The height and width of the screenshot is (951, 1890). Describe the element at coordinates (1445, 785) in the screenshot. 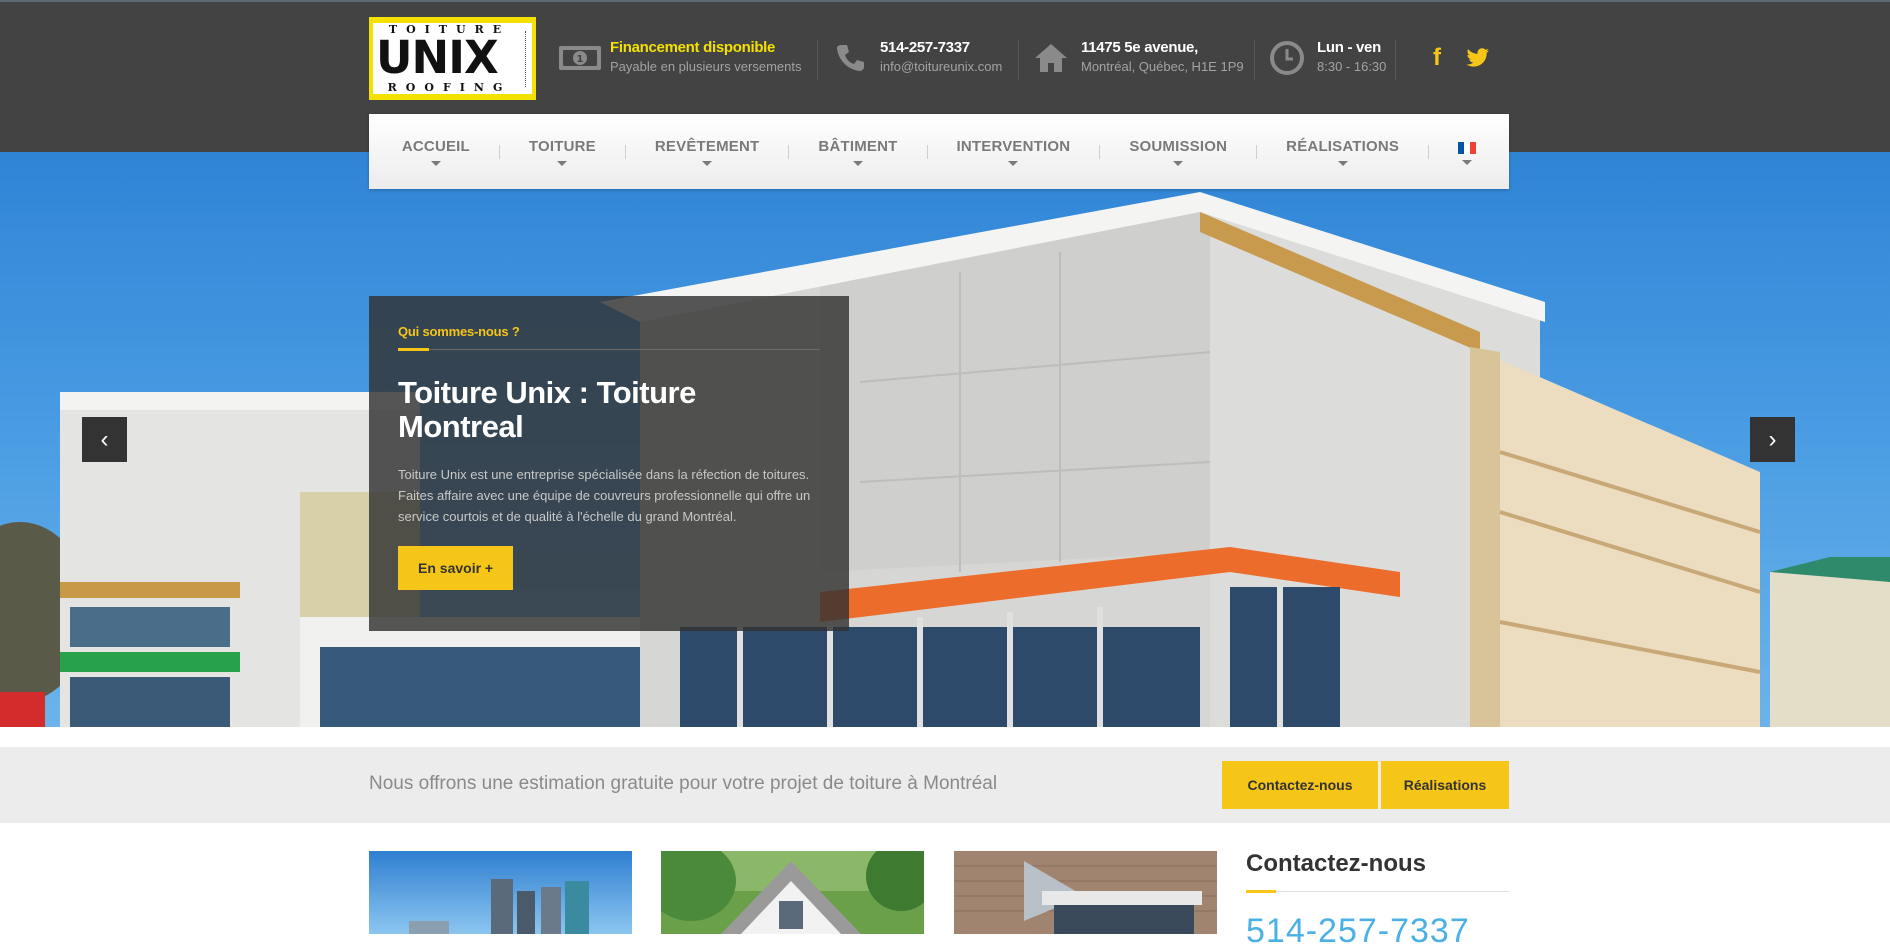

I see `projects-button: Réalisations` at that location.